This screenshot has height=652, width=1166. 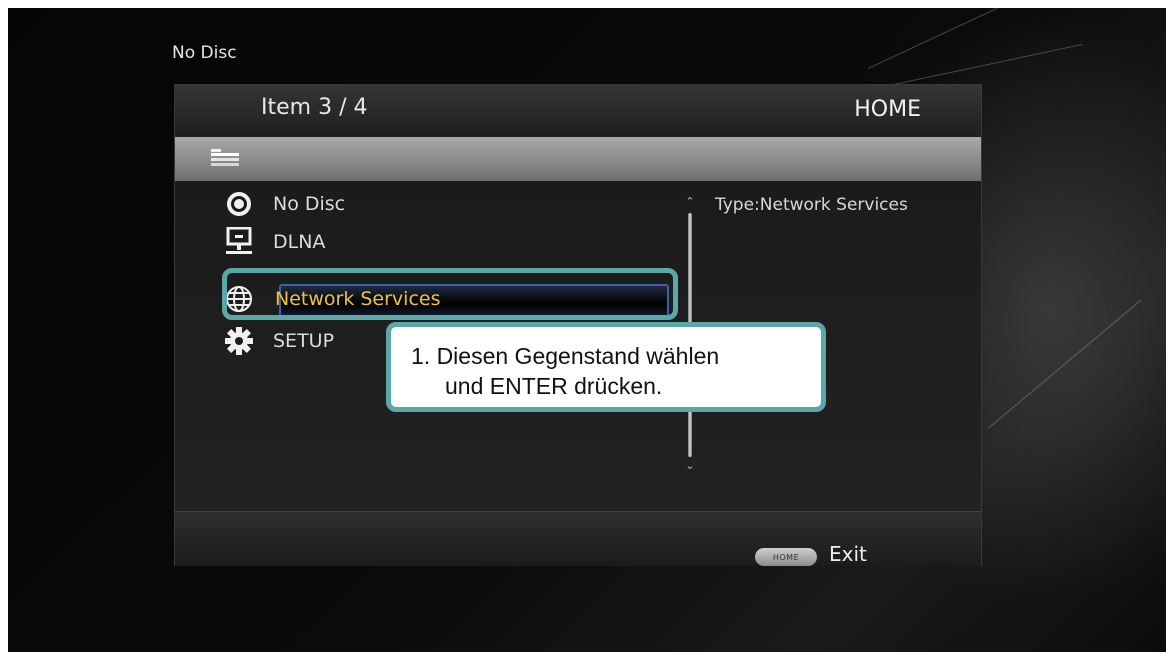 What do you see at coordinates (578, 111) in the screenshot?
I see `menu-header: Item 3 / 4 HOME` at bounding box center [578, 111].